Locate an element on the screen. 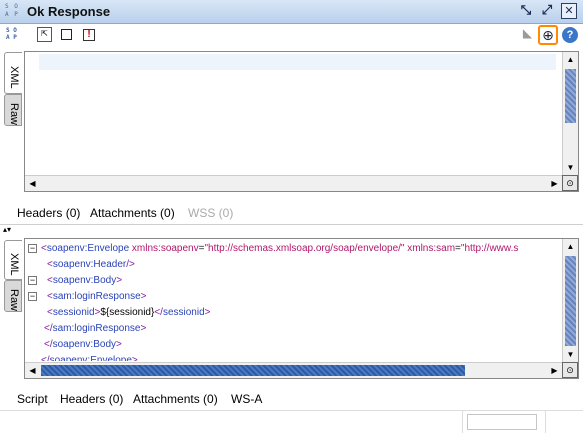  response-vertical-scrollbar: ▲ ▼ is located at coordinates (570, 300).